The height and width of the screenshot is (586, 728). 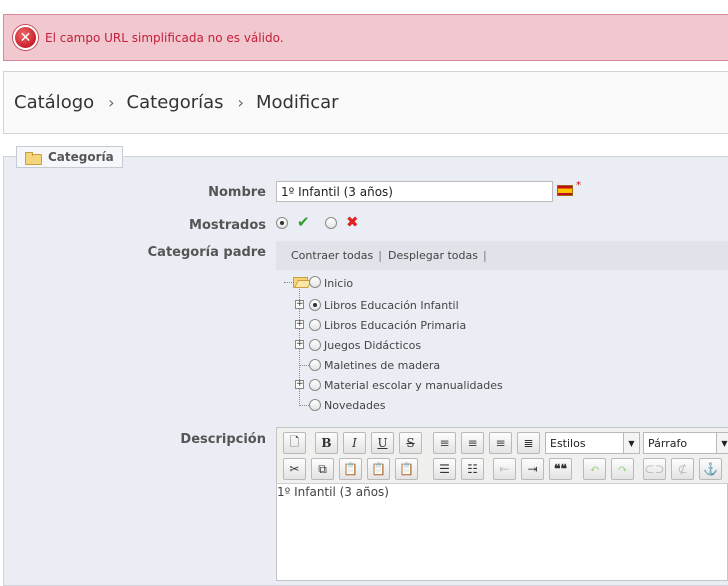 I want to click on undo-icon: ↶, so click(x=594, y=469).